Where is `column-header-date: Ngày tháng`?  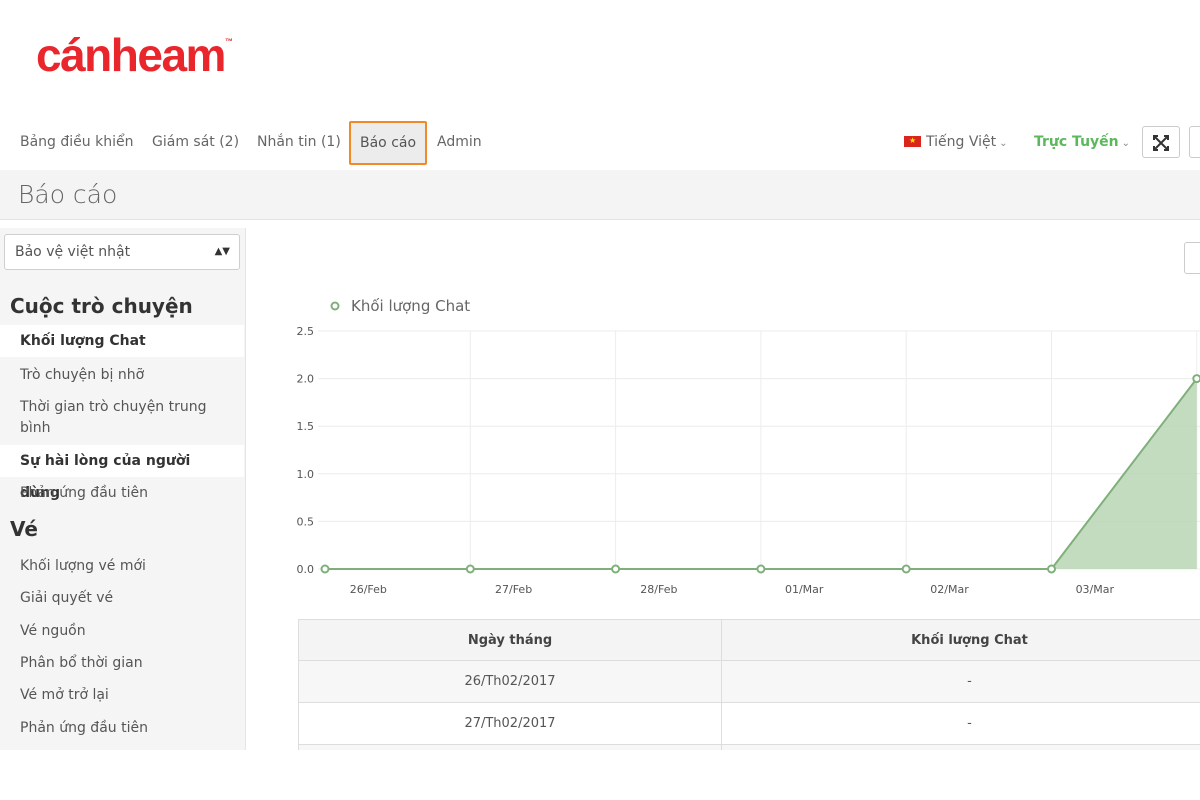
column-header-date: Ngày tháng is located at coordinates (510, 640).